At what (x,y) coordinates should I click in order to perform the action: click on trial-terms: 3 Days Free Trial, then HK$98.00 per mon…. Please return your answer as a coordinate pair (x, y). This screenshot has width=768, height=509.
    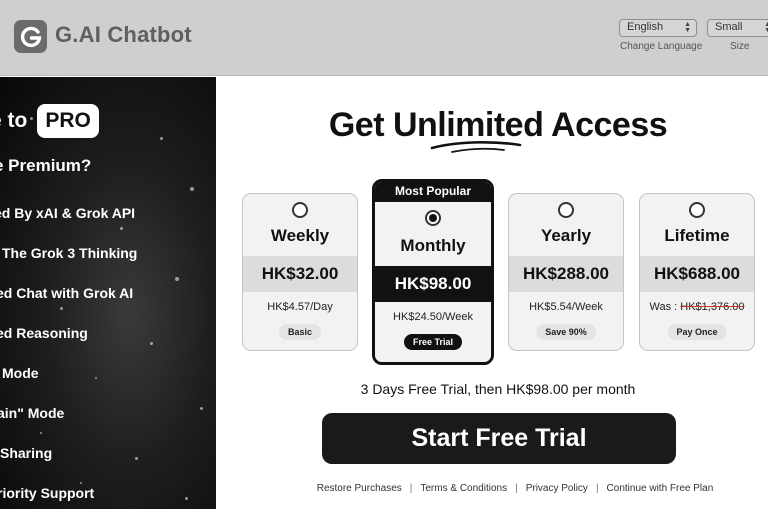
    Looking at the image, I should click on (498, 389).